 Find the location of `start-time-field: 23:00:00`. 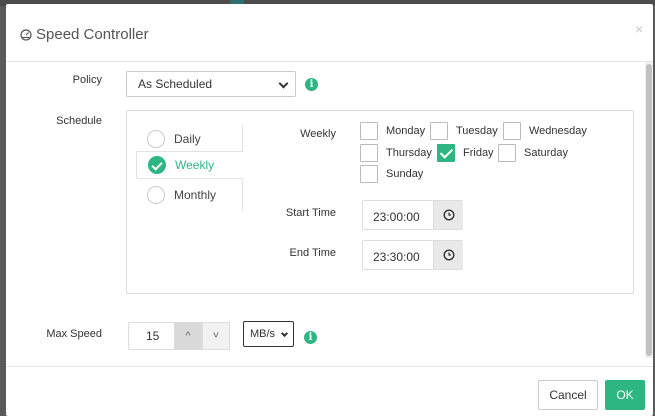

start-time-field: 23:00:00 is located at coordinates (412, 215).